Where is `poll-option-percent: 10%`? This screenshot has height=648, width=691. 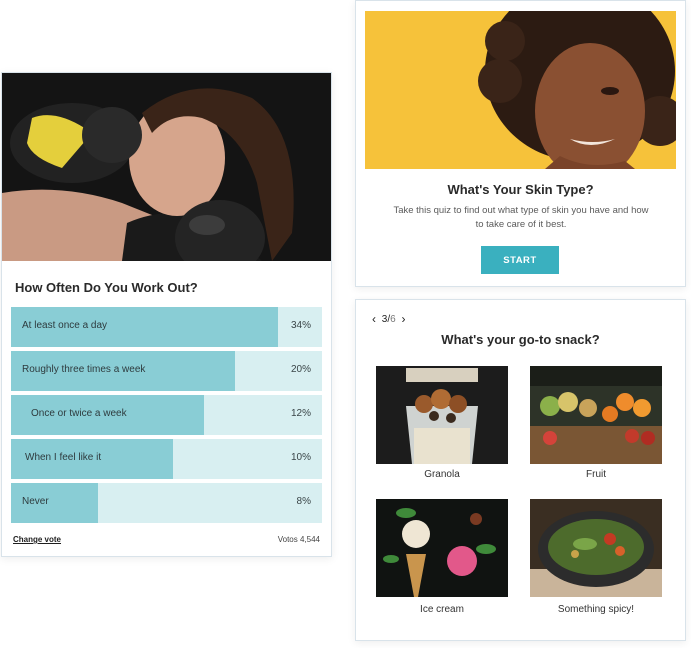
poll-option-percent: 10% is located at coordinates (300, 457).